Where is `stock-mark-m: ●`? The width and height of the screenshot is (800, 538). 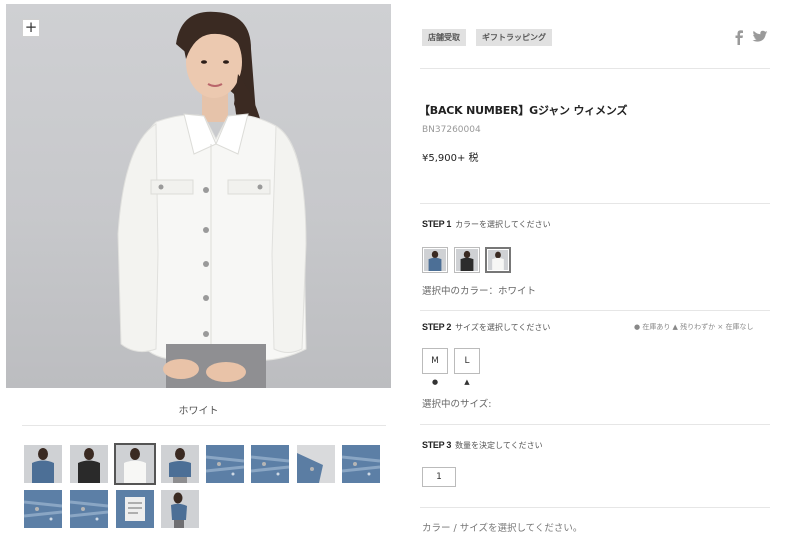 stock-mark-m: ● is located at coordinates (435, 382).